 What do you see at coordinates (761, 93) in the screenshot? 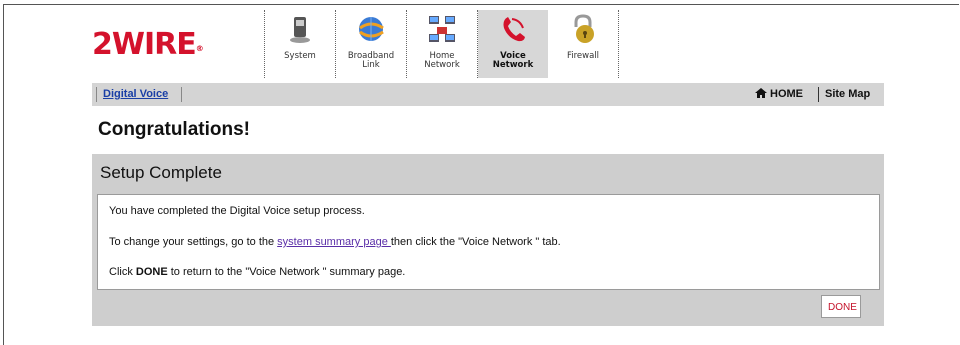
I see `home-icon` at bounding box center [761, 93].